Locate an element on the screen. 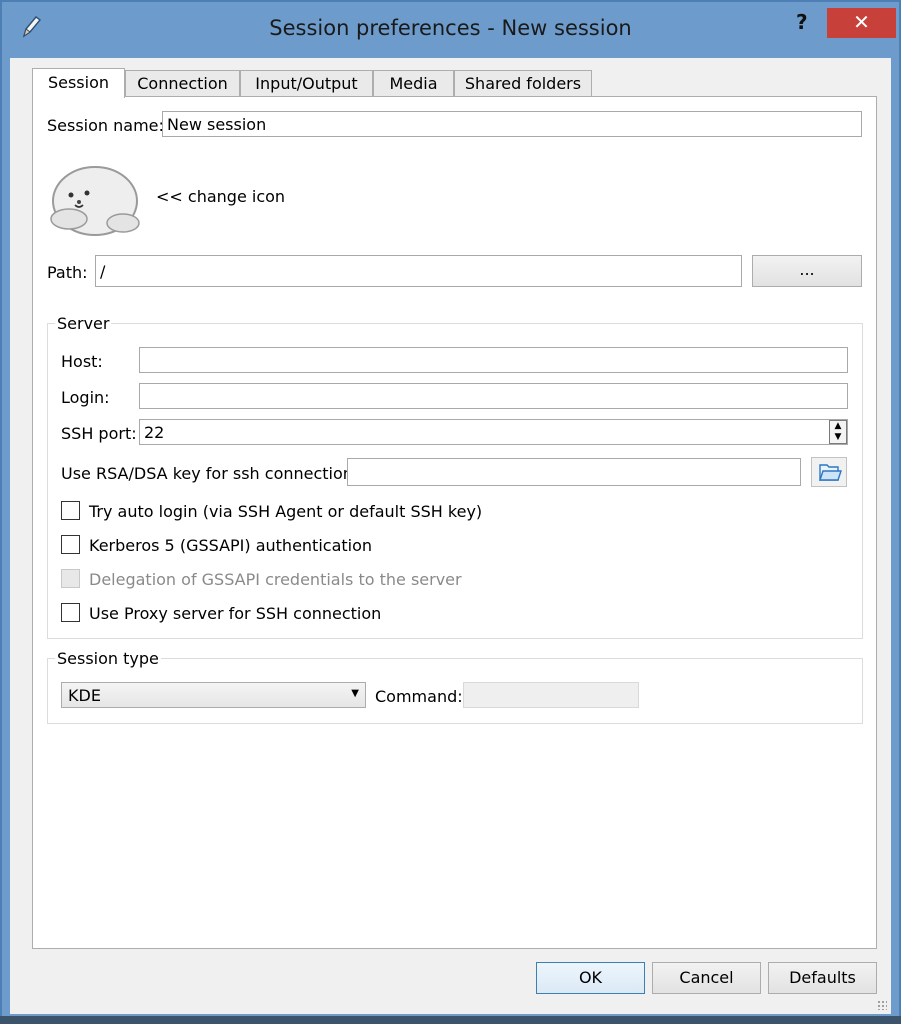 The image size is (901, 1024). ok-button: OK is located at coordinates (590, 978).